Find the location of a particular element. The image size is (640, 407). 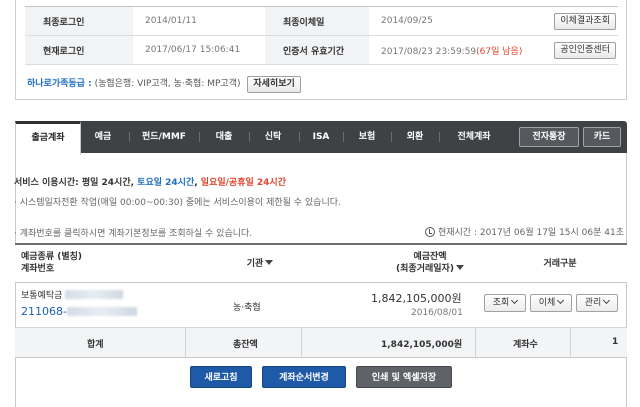

account-number-prefix: 211068- is located at coordinates (44, 311).